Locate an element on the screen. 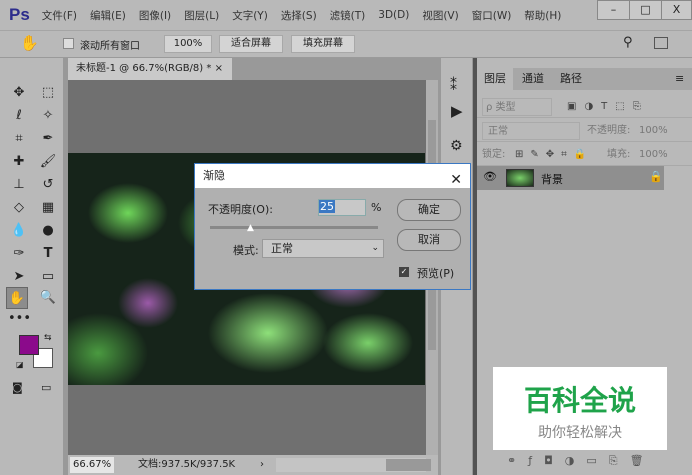  fill-label: 填充: is located at coordinates (619, 154).